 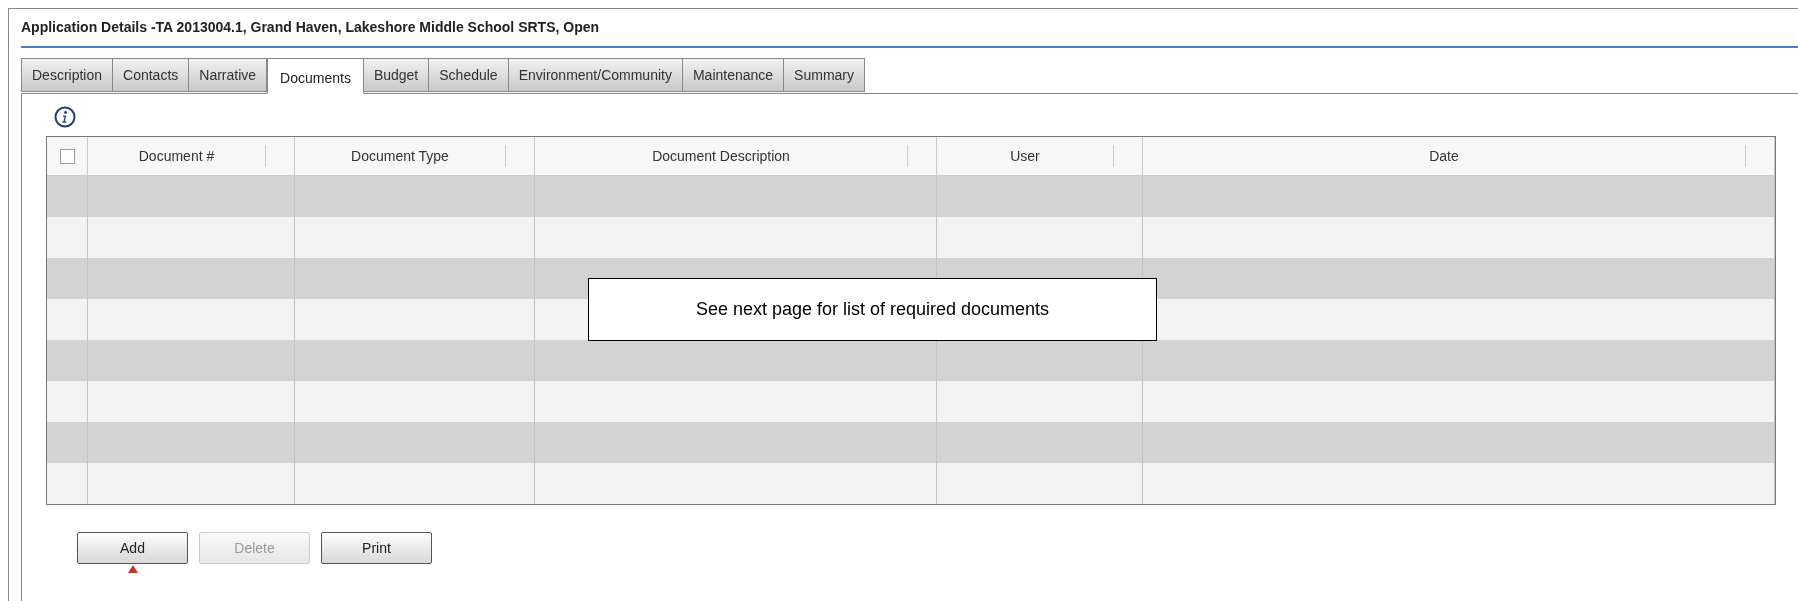 What do you see at coordinates (228, 75) in the screenshot?
I see `tab: Narrative` at bounding box center [228, 75].